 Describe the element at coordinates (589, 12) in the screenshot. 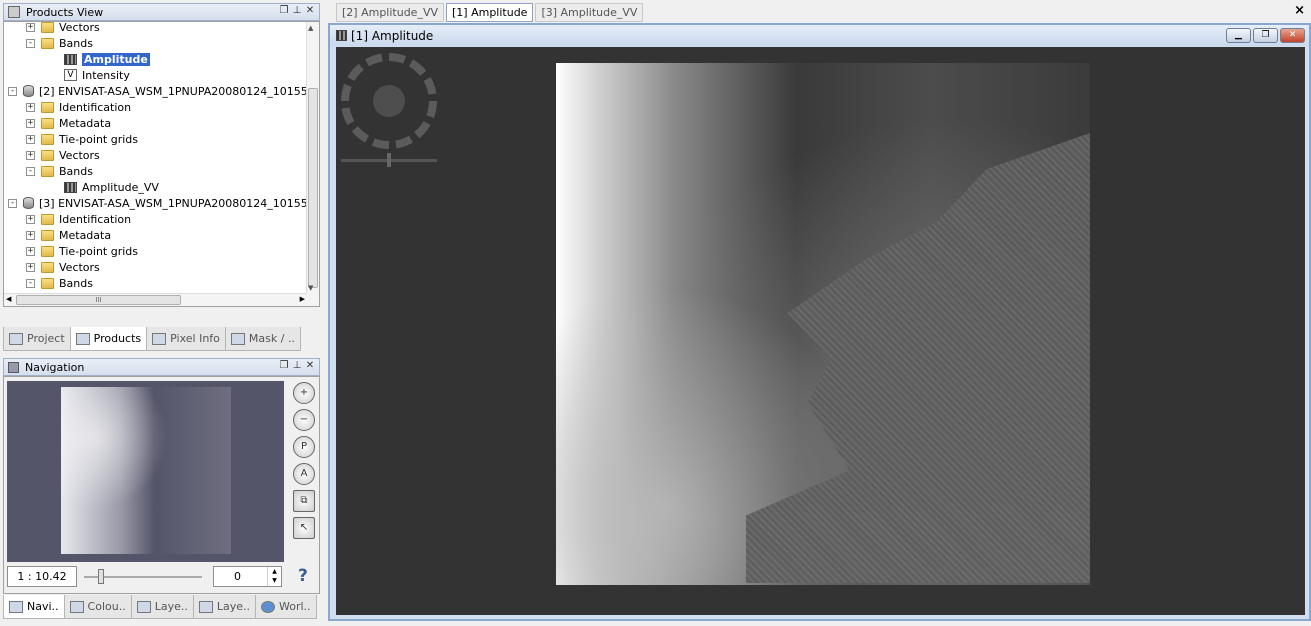

I see `doc-tab-3: [3] Amplitude_VV` at that location.